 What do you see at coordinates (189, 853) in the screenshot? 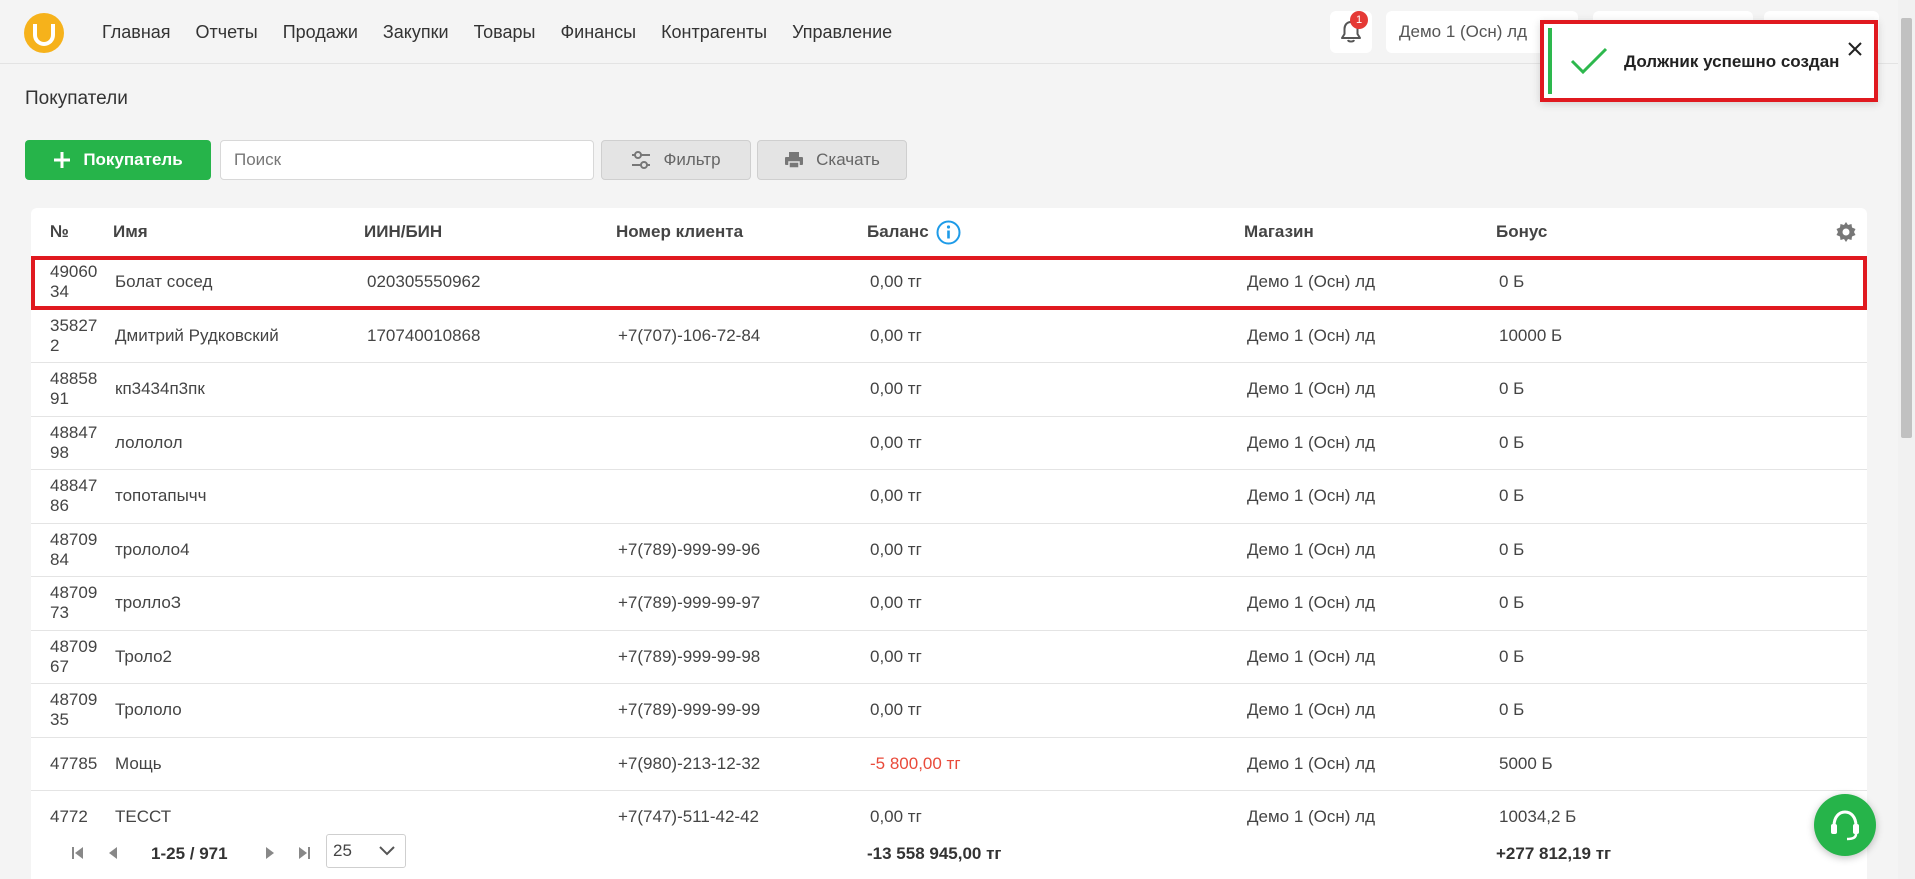
I see `pagination-range: 1-25 / 971` at bounding box center [189, 853].